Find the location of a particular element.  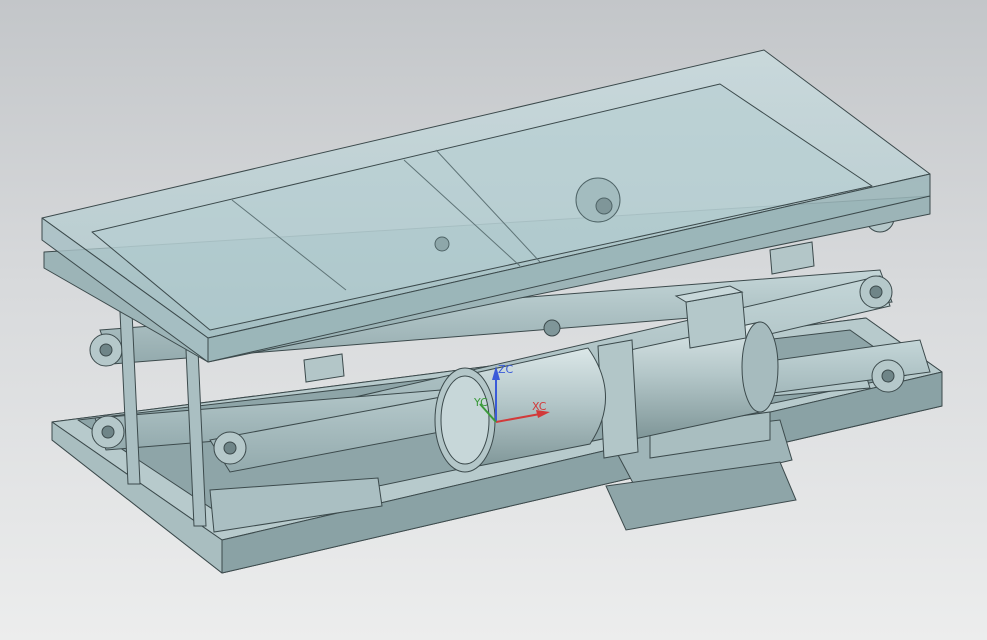

zc-label: ZC is located at coordinates (506, 369).